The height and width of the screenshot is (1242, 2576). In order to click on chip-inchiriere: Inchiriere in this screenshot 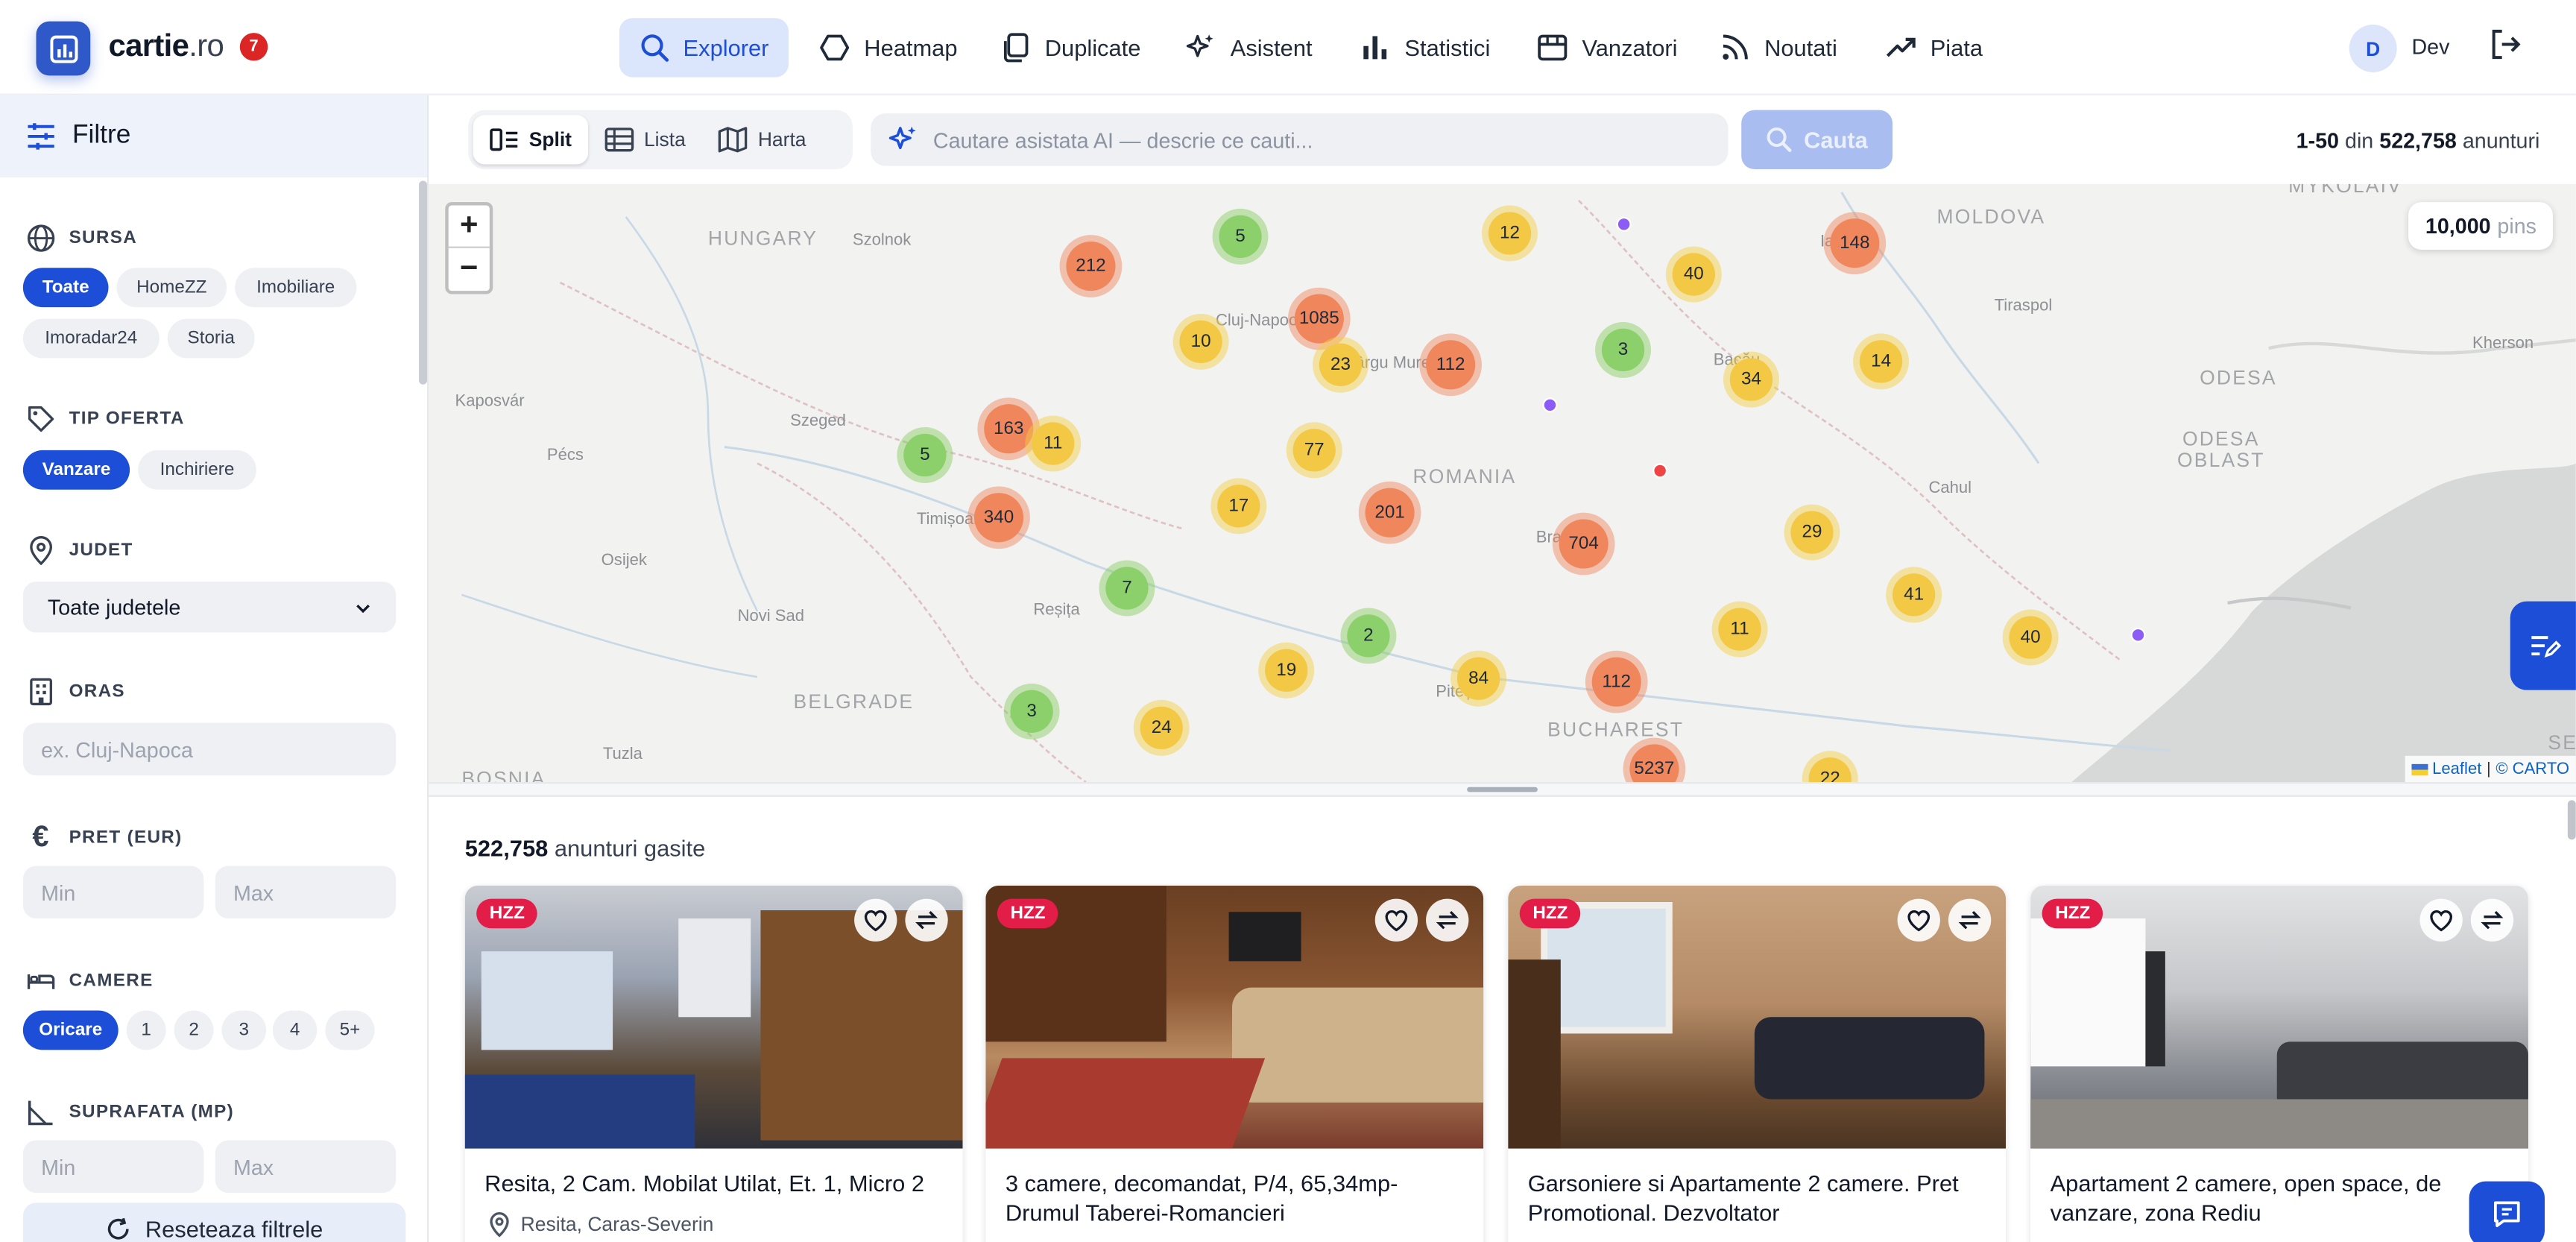, I will do `click(197, 470)`.